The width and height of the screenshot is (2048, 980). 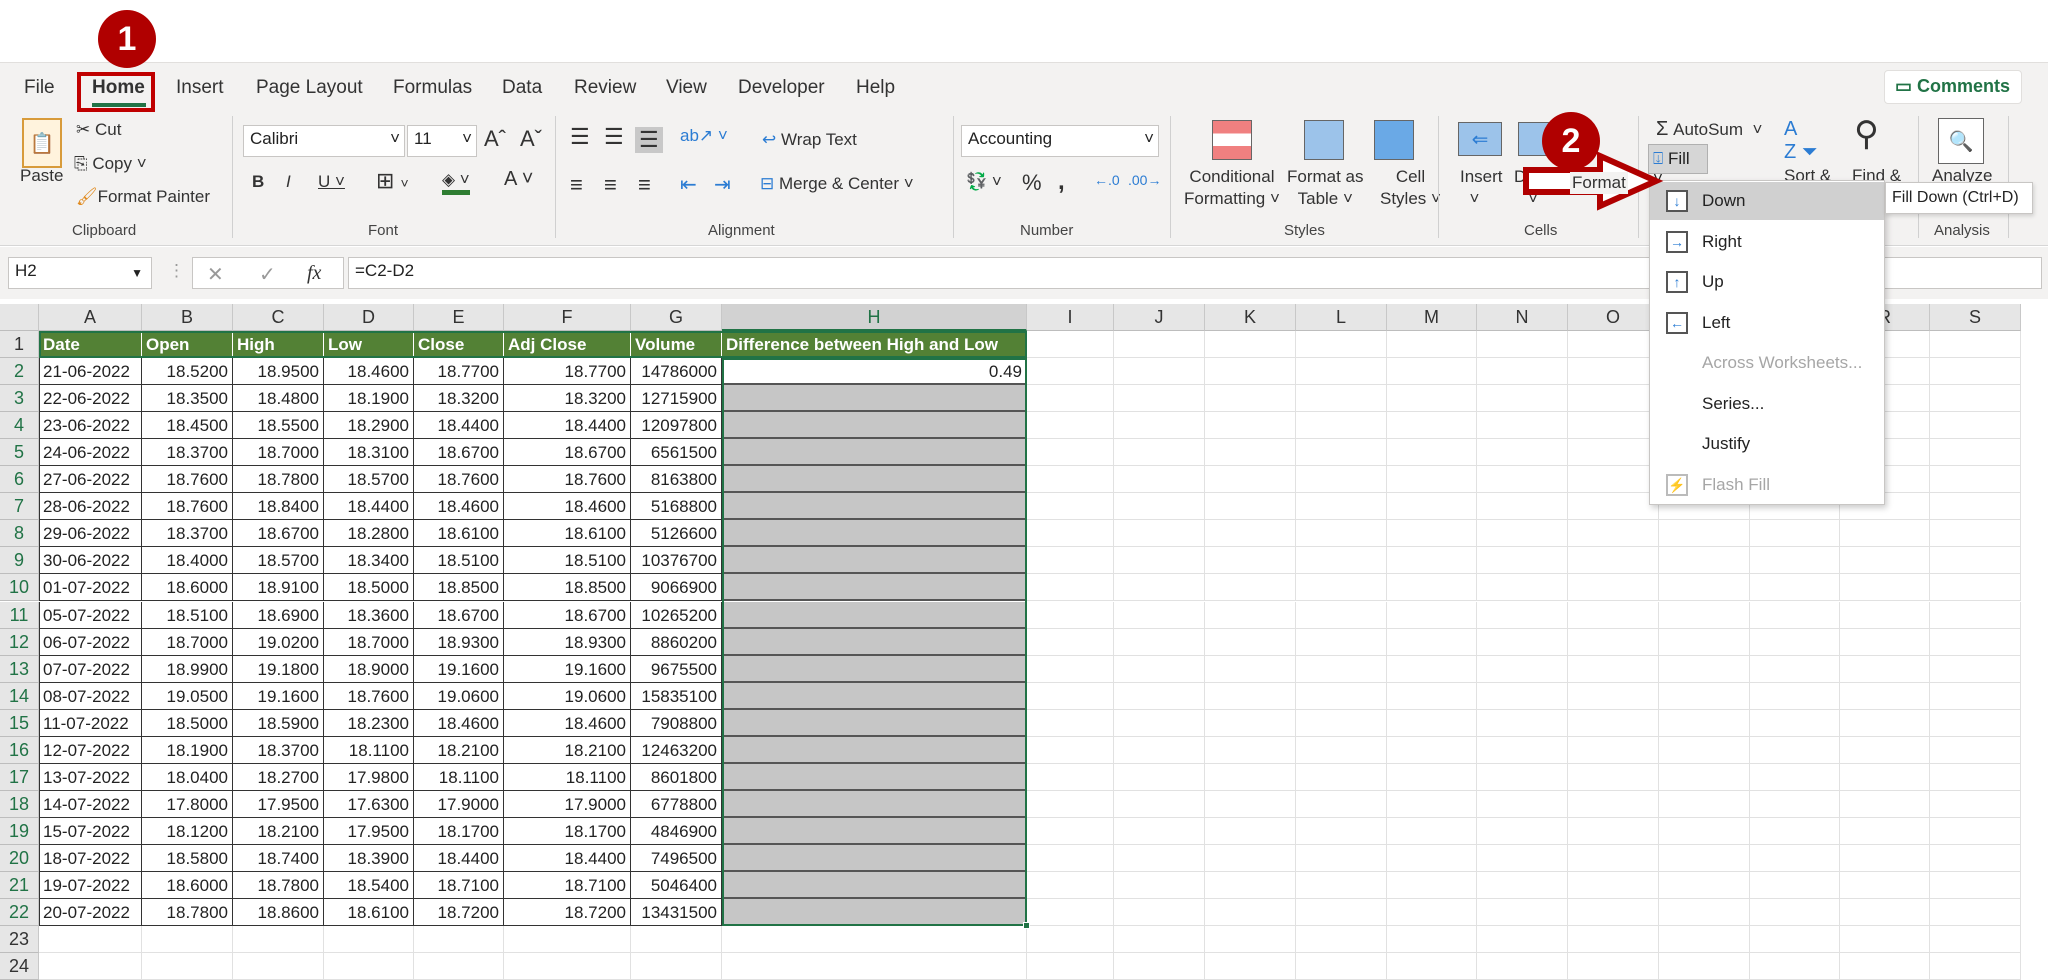 I want to click on underline-button: U ˅, so click(x=331, y=182).